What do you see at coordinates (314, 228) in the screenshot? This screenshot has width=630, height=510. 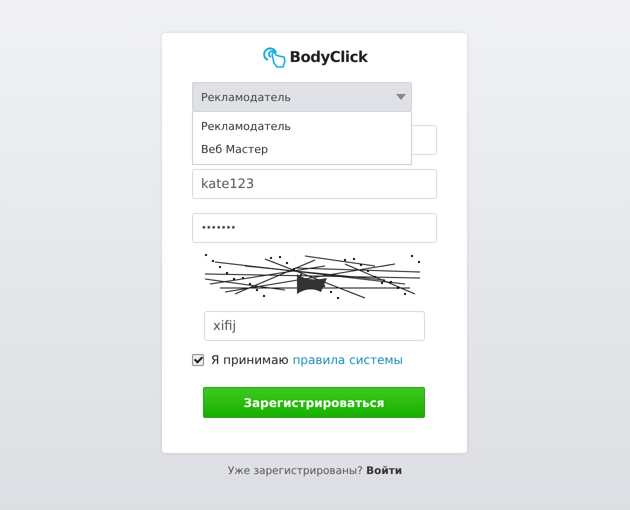 I see `password-field: •••••••` at bounding box center [314, 228].